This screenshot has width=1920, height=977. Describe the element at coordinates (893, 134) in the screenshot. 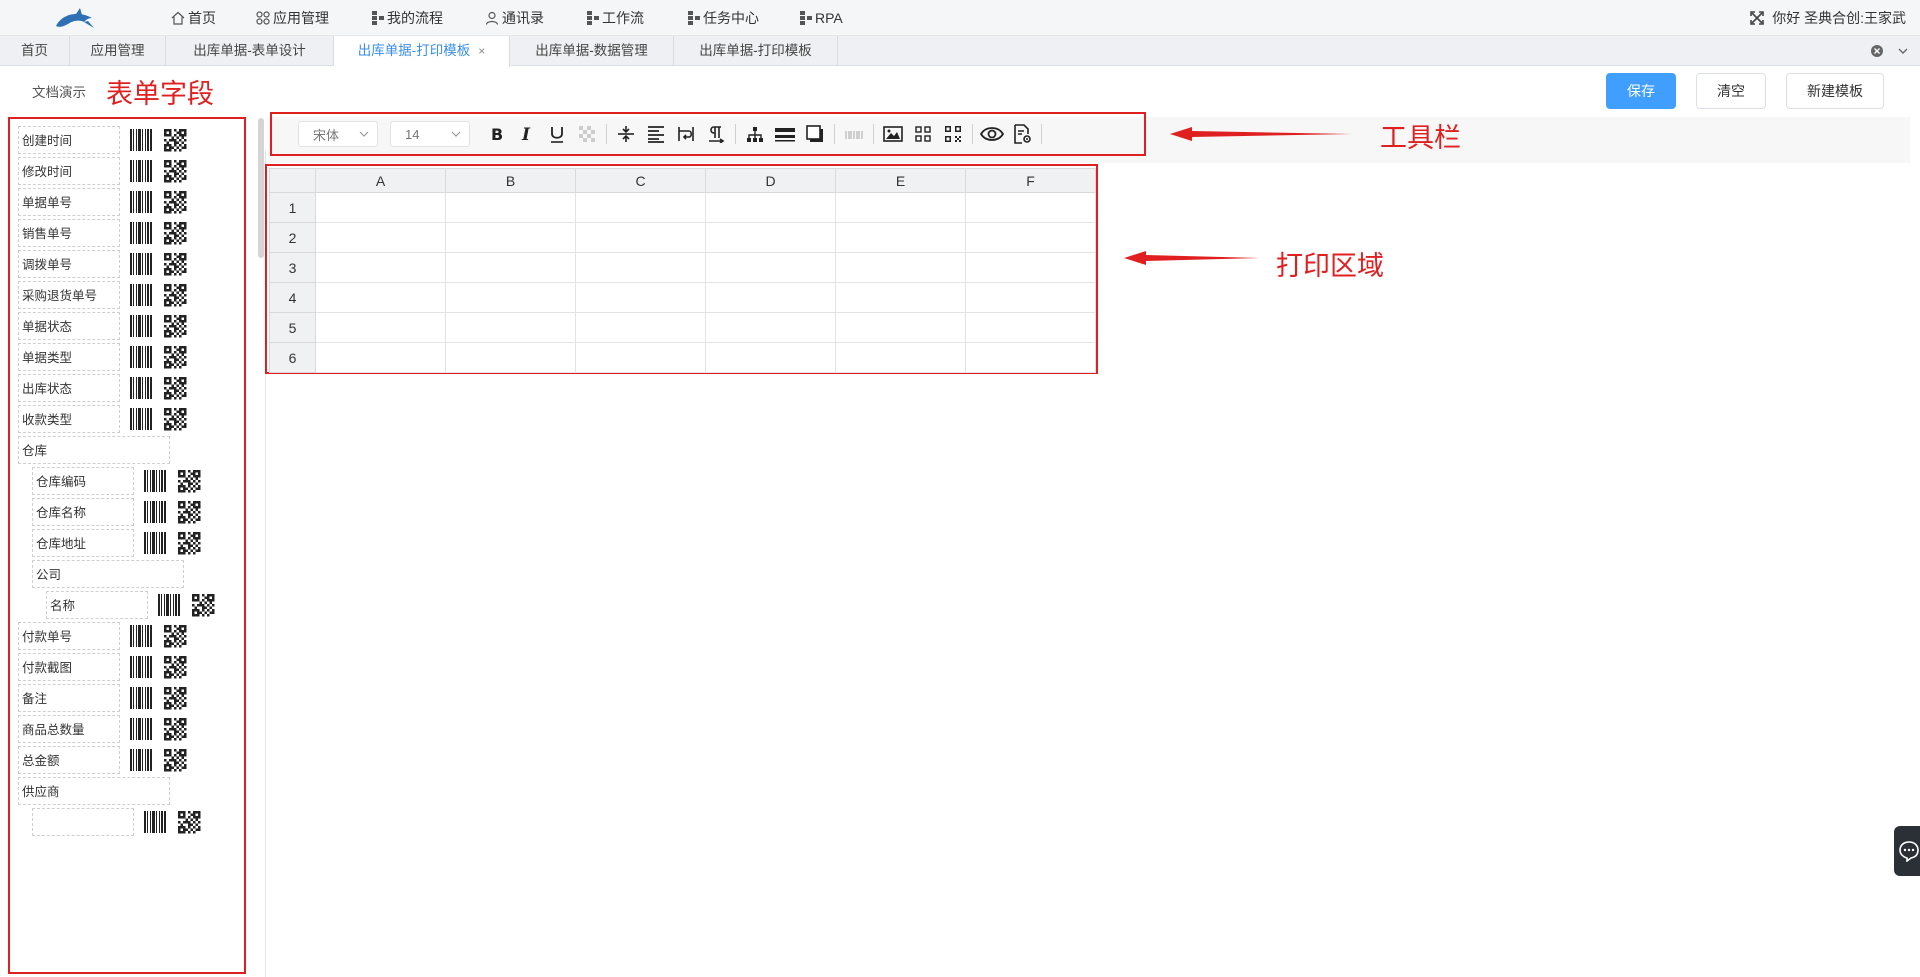

I see `image-button` at that location.